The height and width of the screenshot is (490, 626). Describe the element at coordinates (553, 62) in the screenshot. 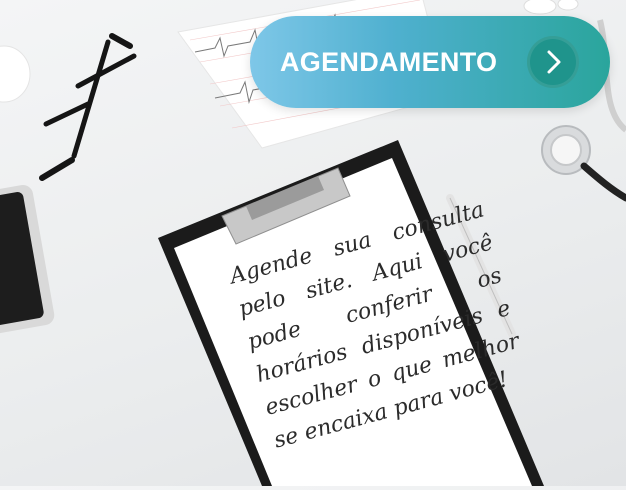

I see `chevron-right-icon` at that location.